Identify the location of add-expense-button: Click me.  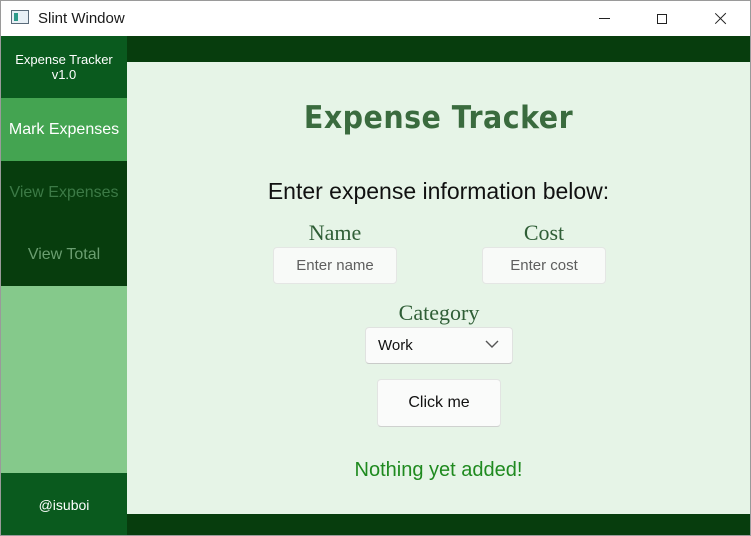
(439, 403).